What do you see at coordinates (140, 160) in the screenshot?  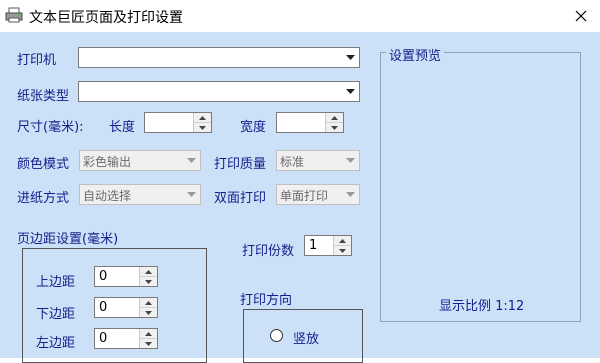 I see `color-mode-select: 彩色输出` at bounding box center [140, 160].